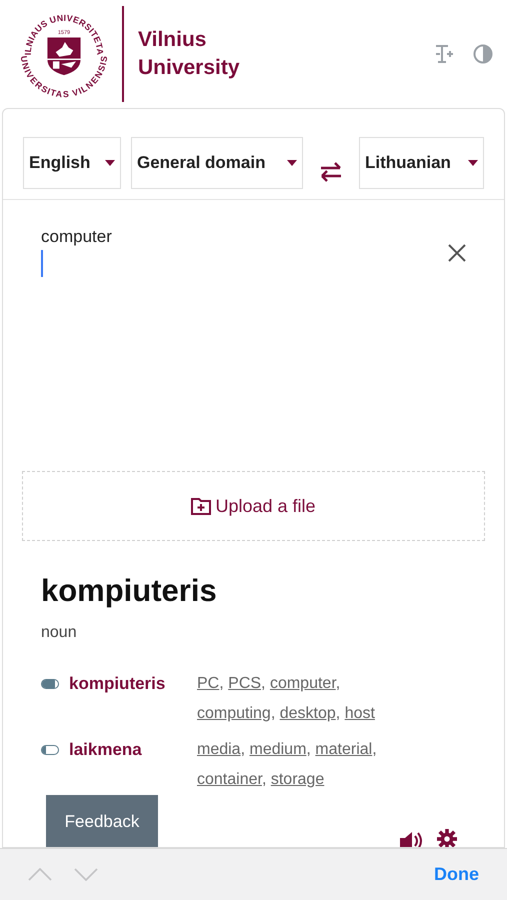  I want to click on speaker-icon, so click(411, 839).